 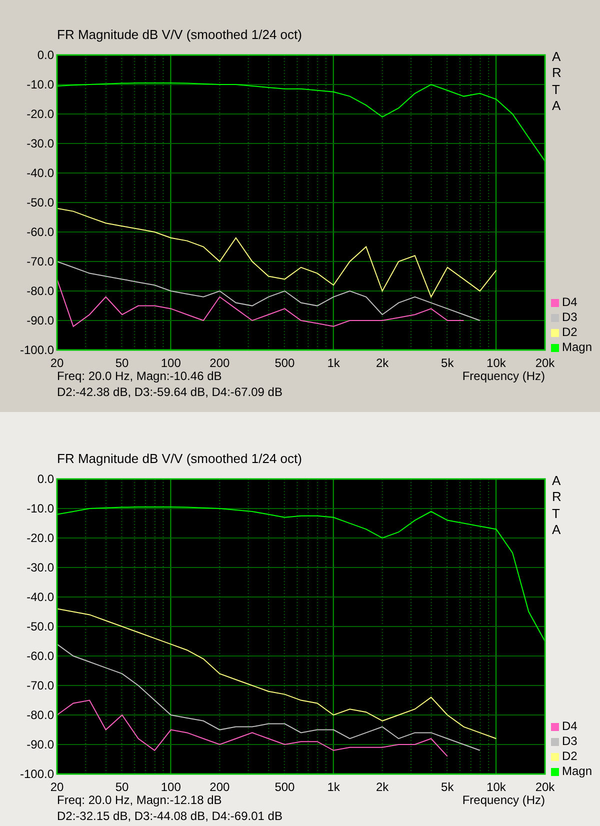 What do you see at coordinates (140, 376) in the screenshot?
I see `readout-text: Freq: 20.0 Hz, Magn:-10.46 dB` at bounding box center [140, 376].